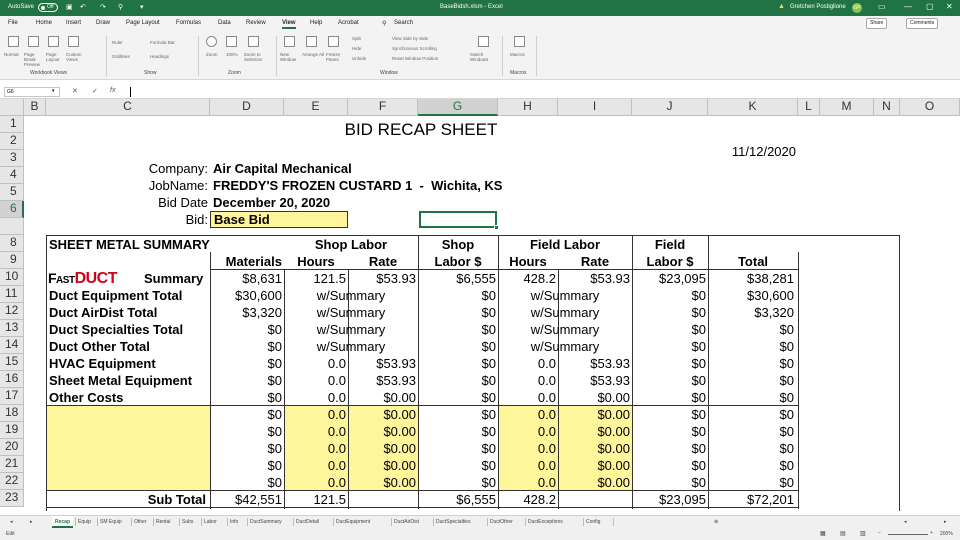 The image size is (960, 540). What do you see at coordinates (930, 6) in the screenshot?
I see `maximize-icon: ▢` at bounding box center [930, 6].